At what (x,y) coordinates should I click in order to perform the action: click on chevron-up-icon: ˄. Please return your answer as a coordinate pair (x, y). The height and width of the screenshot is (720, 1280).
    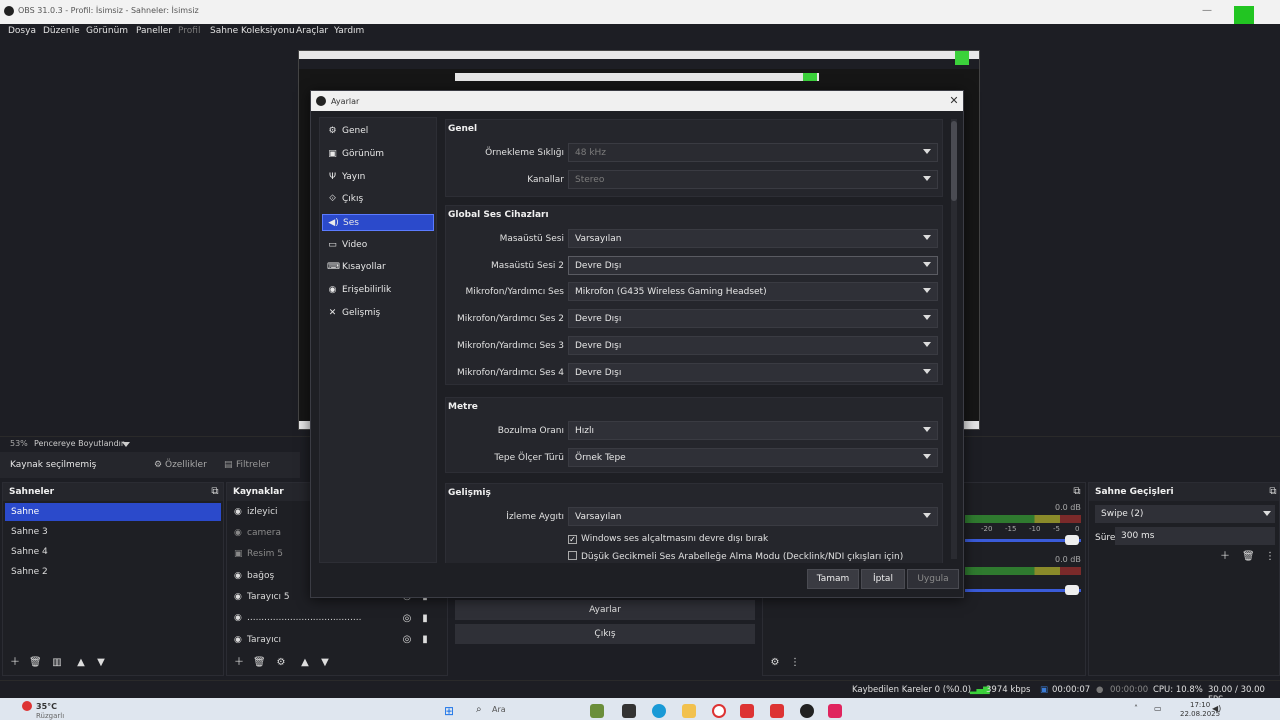
    Looking at the image, I should click on (1136, 708).